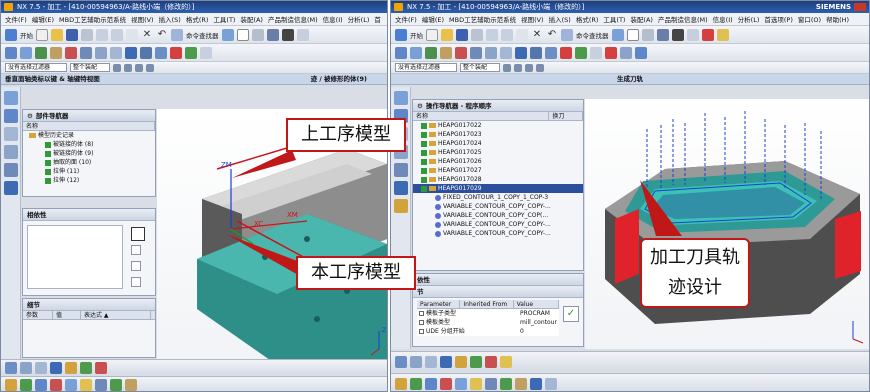 The image size is (870, 392). Describe the element at coordinates (356, 273) in the screenshot. I see `callout-current-model: 本工序模型` at that location.